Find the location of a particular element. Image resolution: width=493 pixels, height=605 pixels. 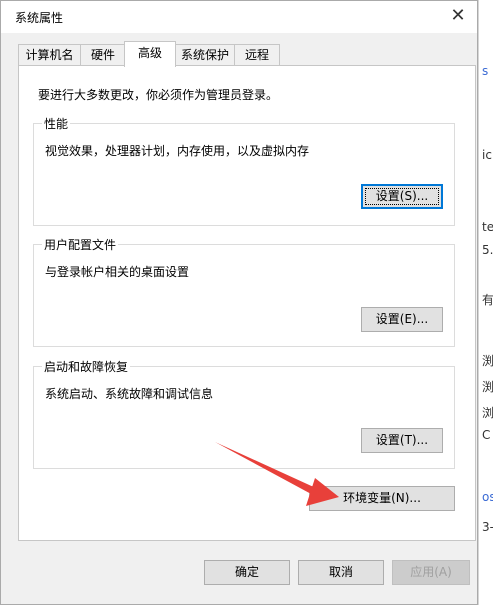

tab-computer-name: 计算机名 is located at coordinates (49, 54).